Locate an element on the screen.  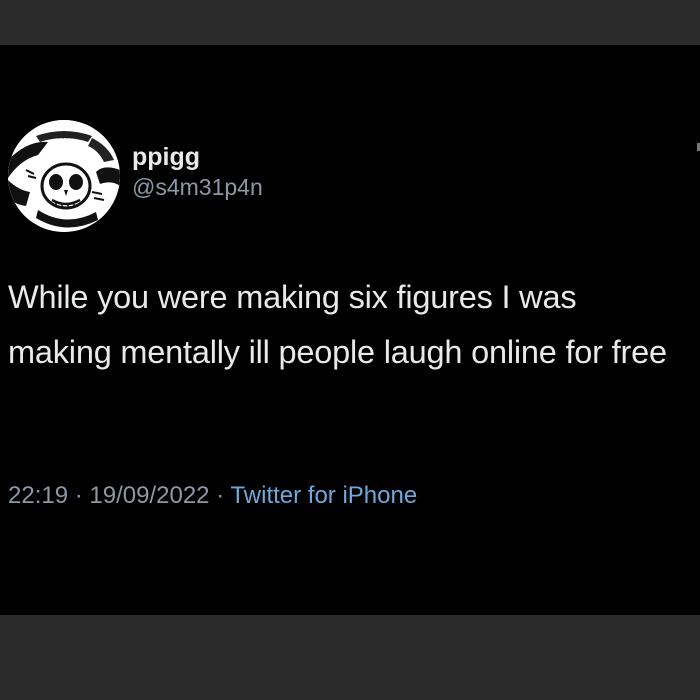
profile-avatar: ~~~~~~ is located at coordinates (64, 176).